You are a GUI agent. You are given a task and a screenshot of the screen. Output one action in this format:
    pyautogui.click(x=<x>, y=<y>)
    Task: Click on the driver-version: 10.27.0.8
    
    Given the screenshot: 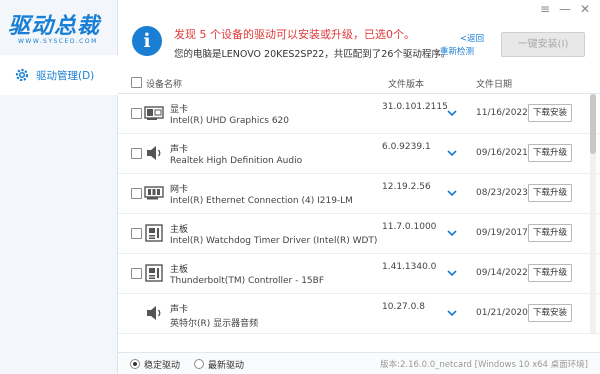 What is the action you would take?
    pyautogui.click(x=403, y=307)
    